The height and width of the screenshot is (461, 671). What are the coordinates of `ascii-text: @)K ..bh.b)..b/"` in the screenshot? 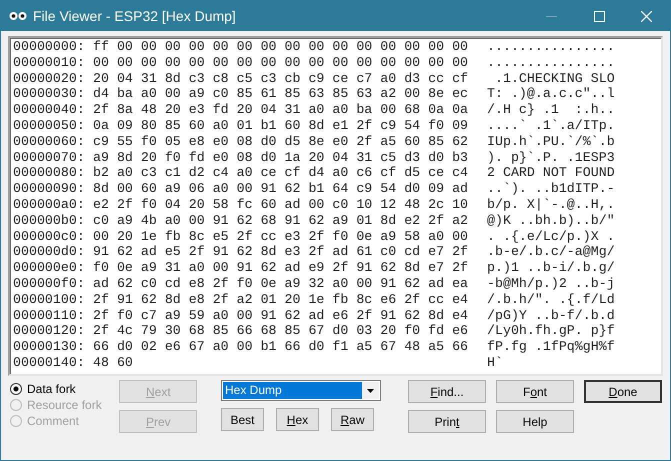 It's located at (551, 220).